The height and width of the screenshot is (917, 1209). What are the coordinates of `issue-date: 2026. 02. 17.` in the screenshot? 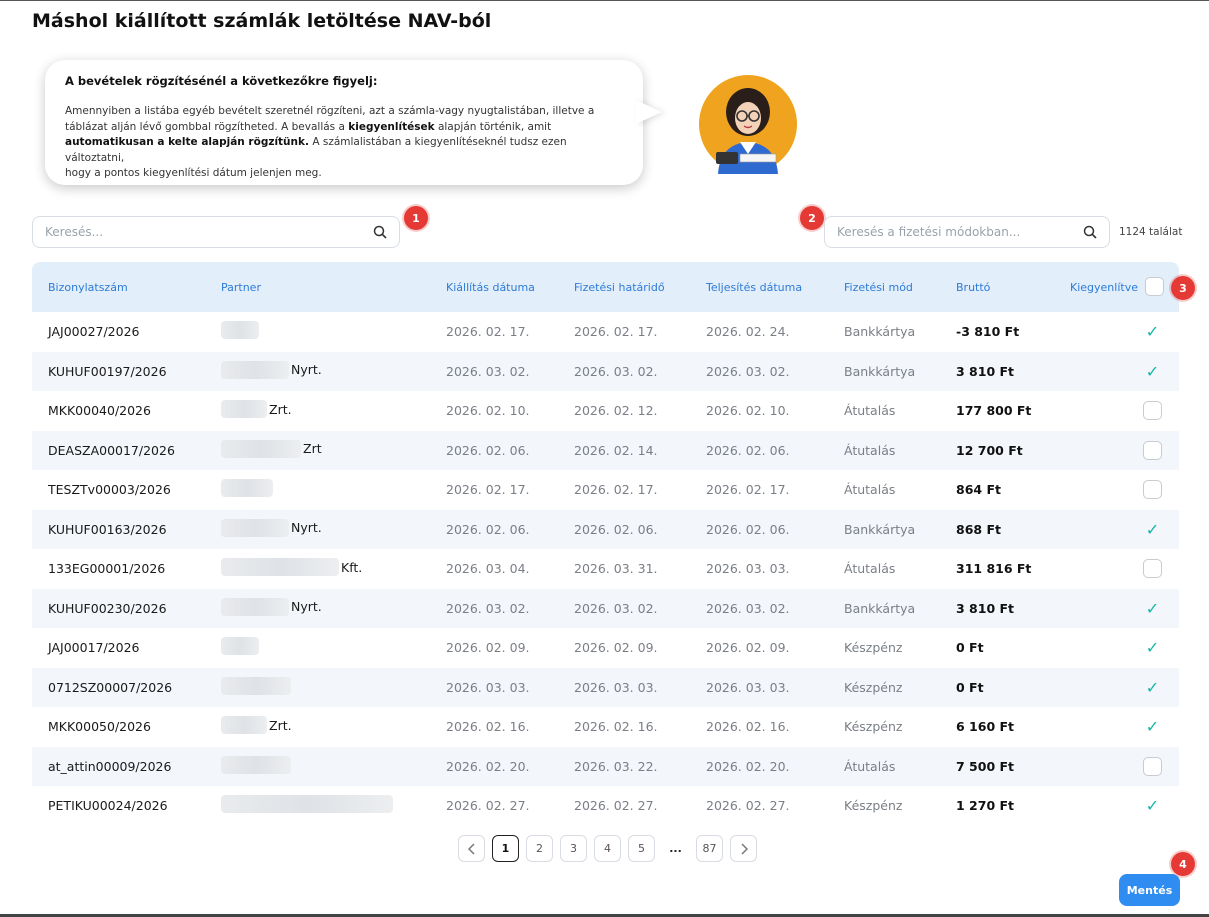 It's located at (488, 489).